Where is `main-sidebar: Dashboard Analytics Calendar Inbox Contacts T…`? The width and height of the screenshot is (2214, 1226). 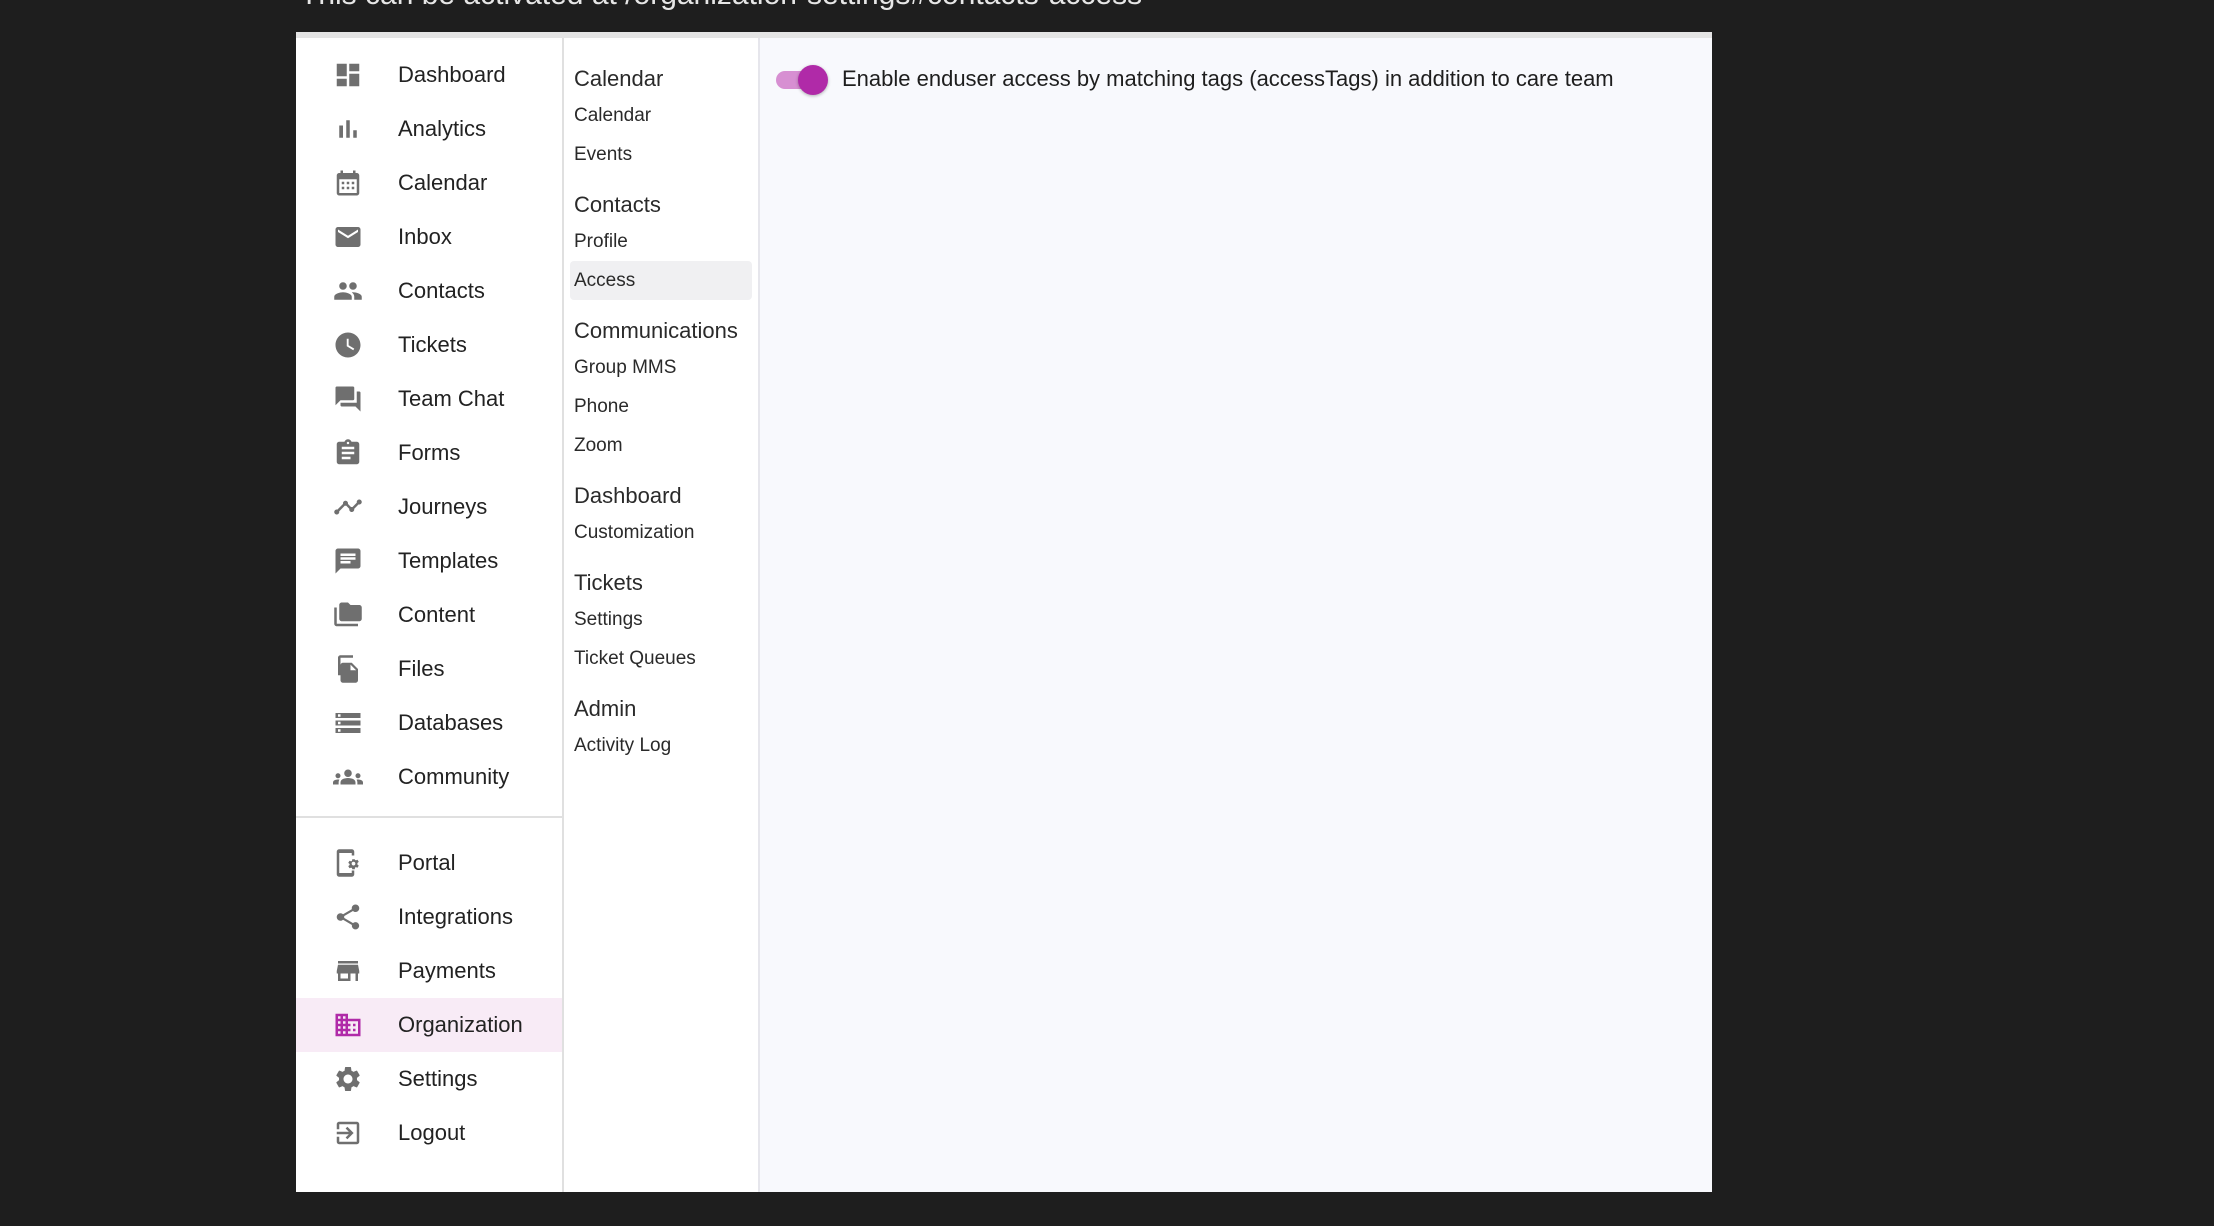
main-sidebar: Dashboard Analytics Calendar Inbox Contacts T… is located at coordinates (430, 615).